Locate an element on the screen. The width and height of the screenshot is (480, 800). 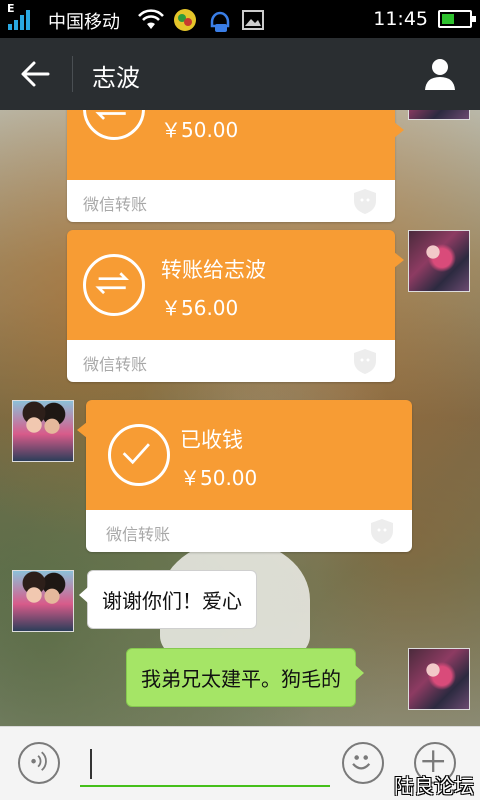
message-text: 我弟兄太建平。狗毛的 is located at coordinates (241, 679).